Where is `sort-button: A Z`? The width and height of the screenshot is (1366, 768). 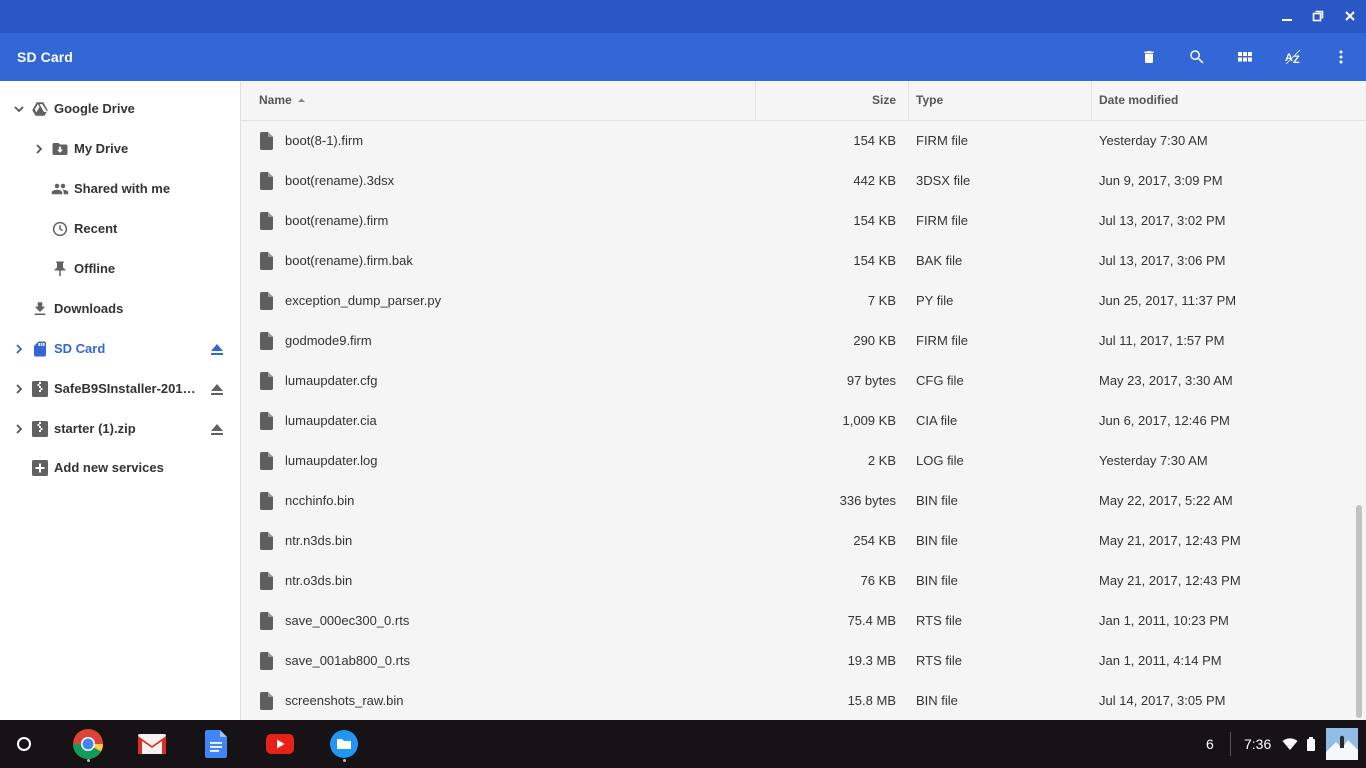 sort-button: A Z is located at coordinates (1293, 57).